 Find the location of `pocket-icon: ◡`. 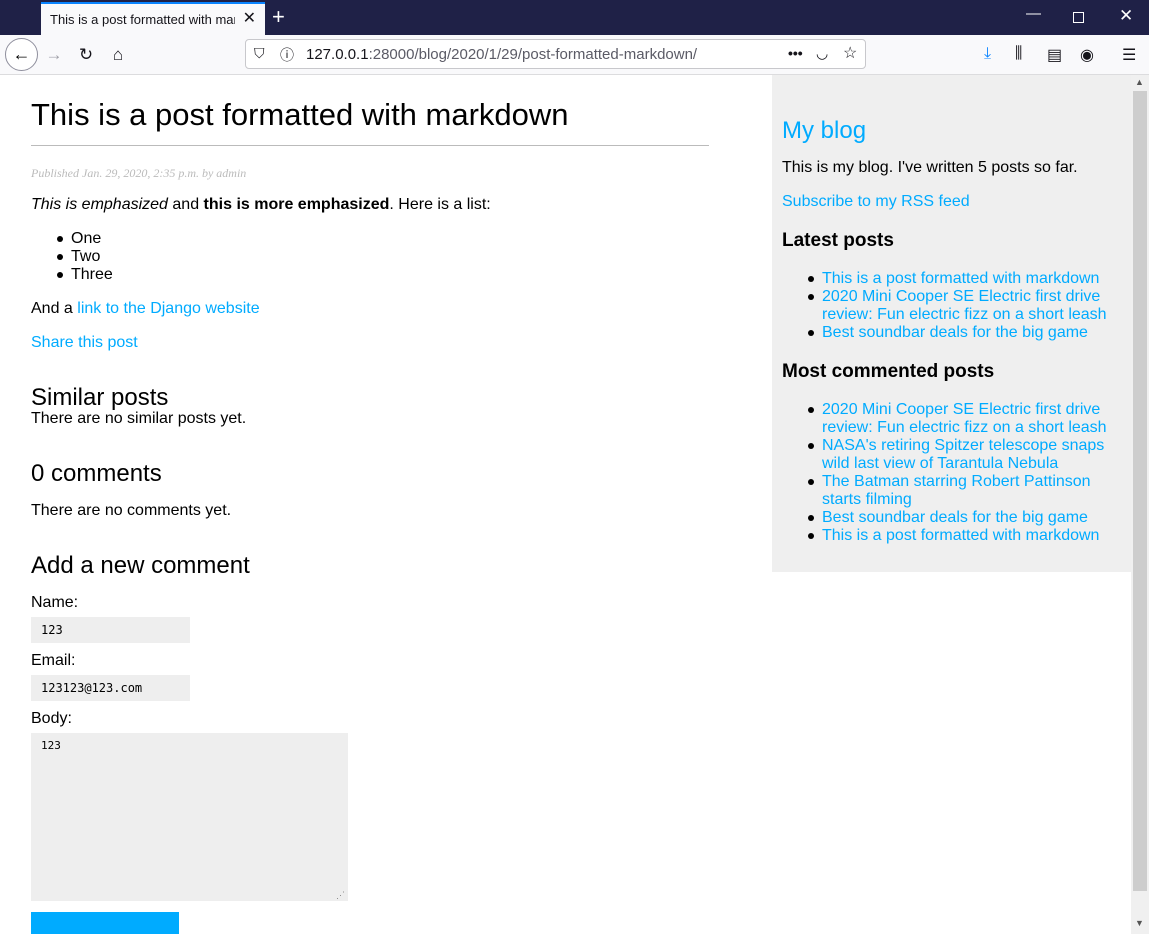

pocket-icon: ◡ is located at coordinates (822, 53).